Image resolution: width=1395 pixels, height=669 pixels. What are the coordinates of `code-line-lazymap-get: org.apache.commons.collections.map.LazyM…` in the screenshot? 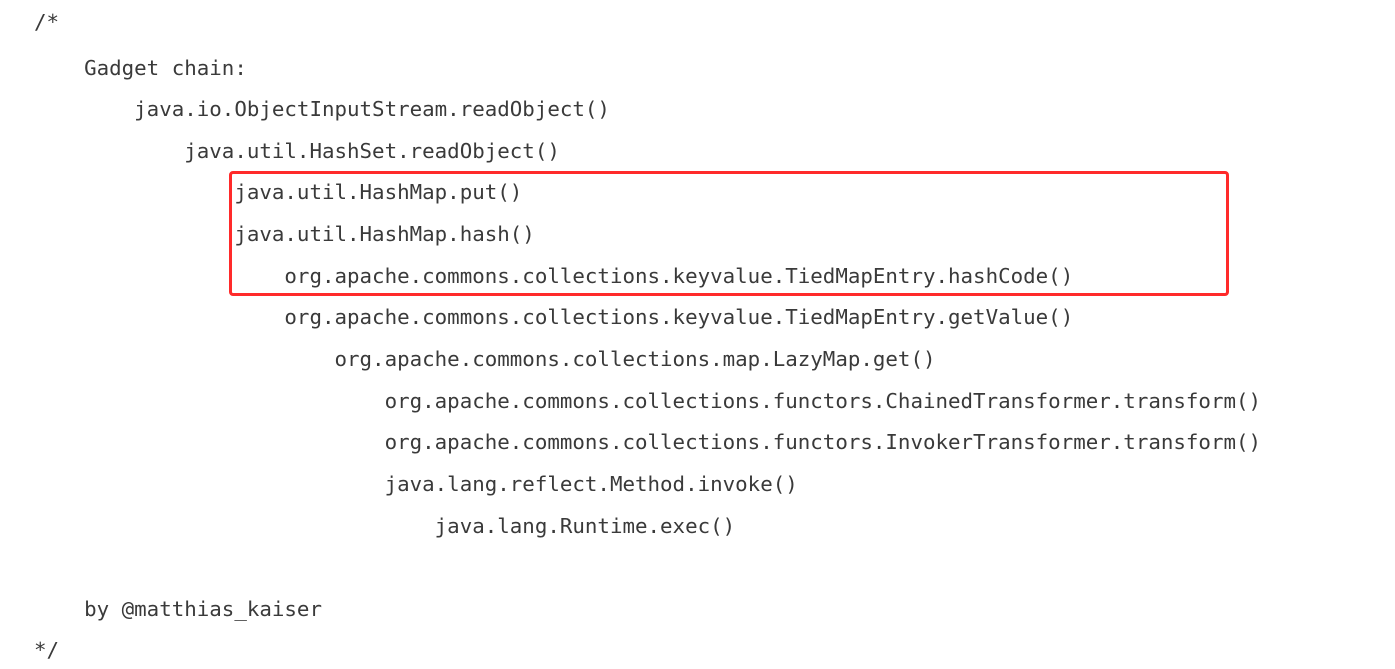 It's located at (485, 359).